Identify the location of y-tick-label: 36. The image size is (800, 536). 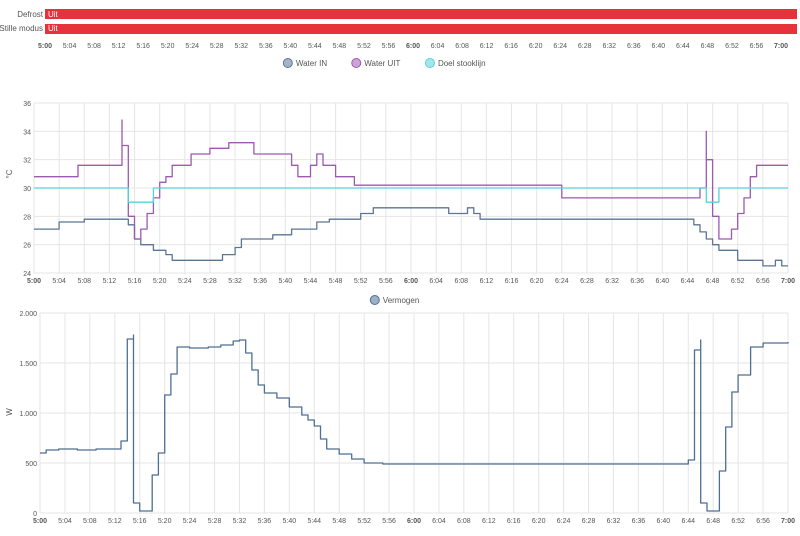
(27, 104).